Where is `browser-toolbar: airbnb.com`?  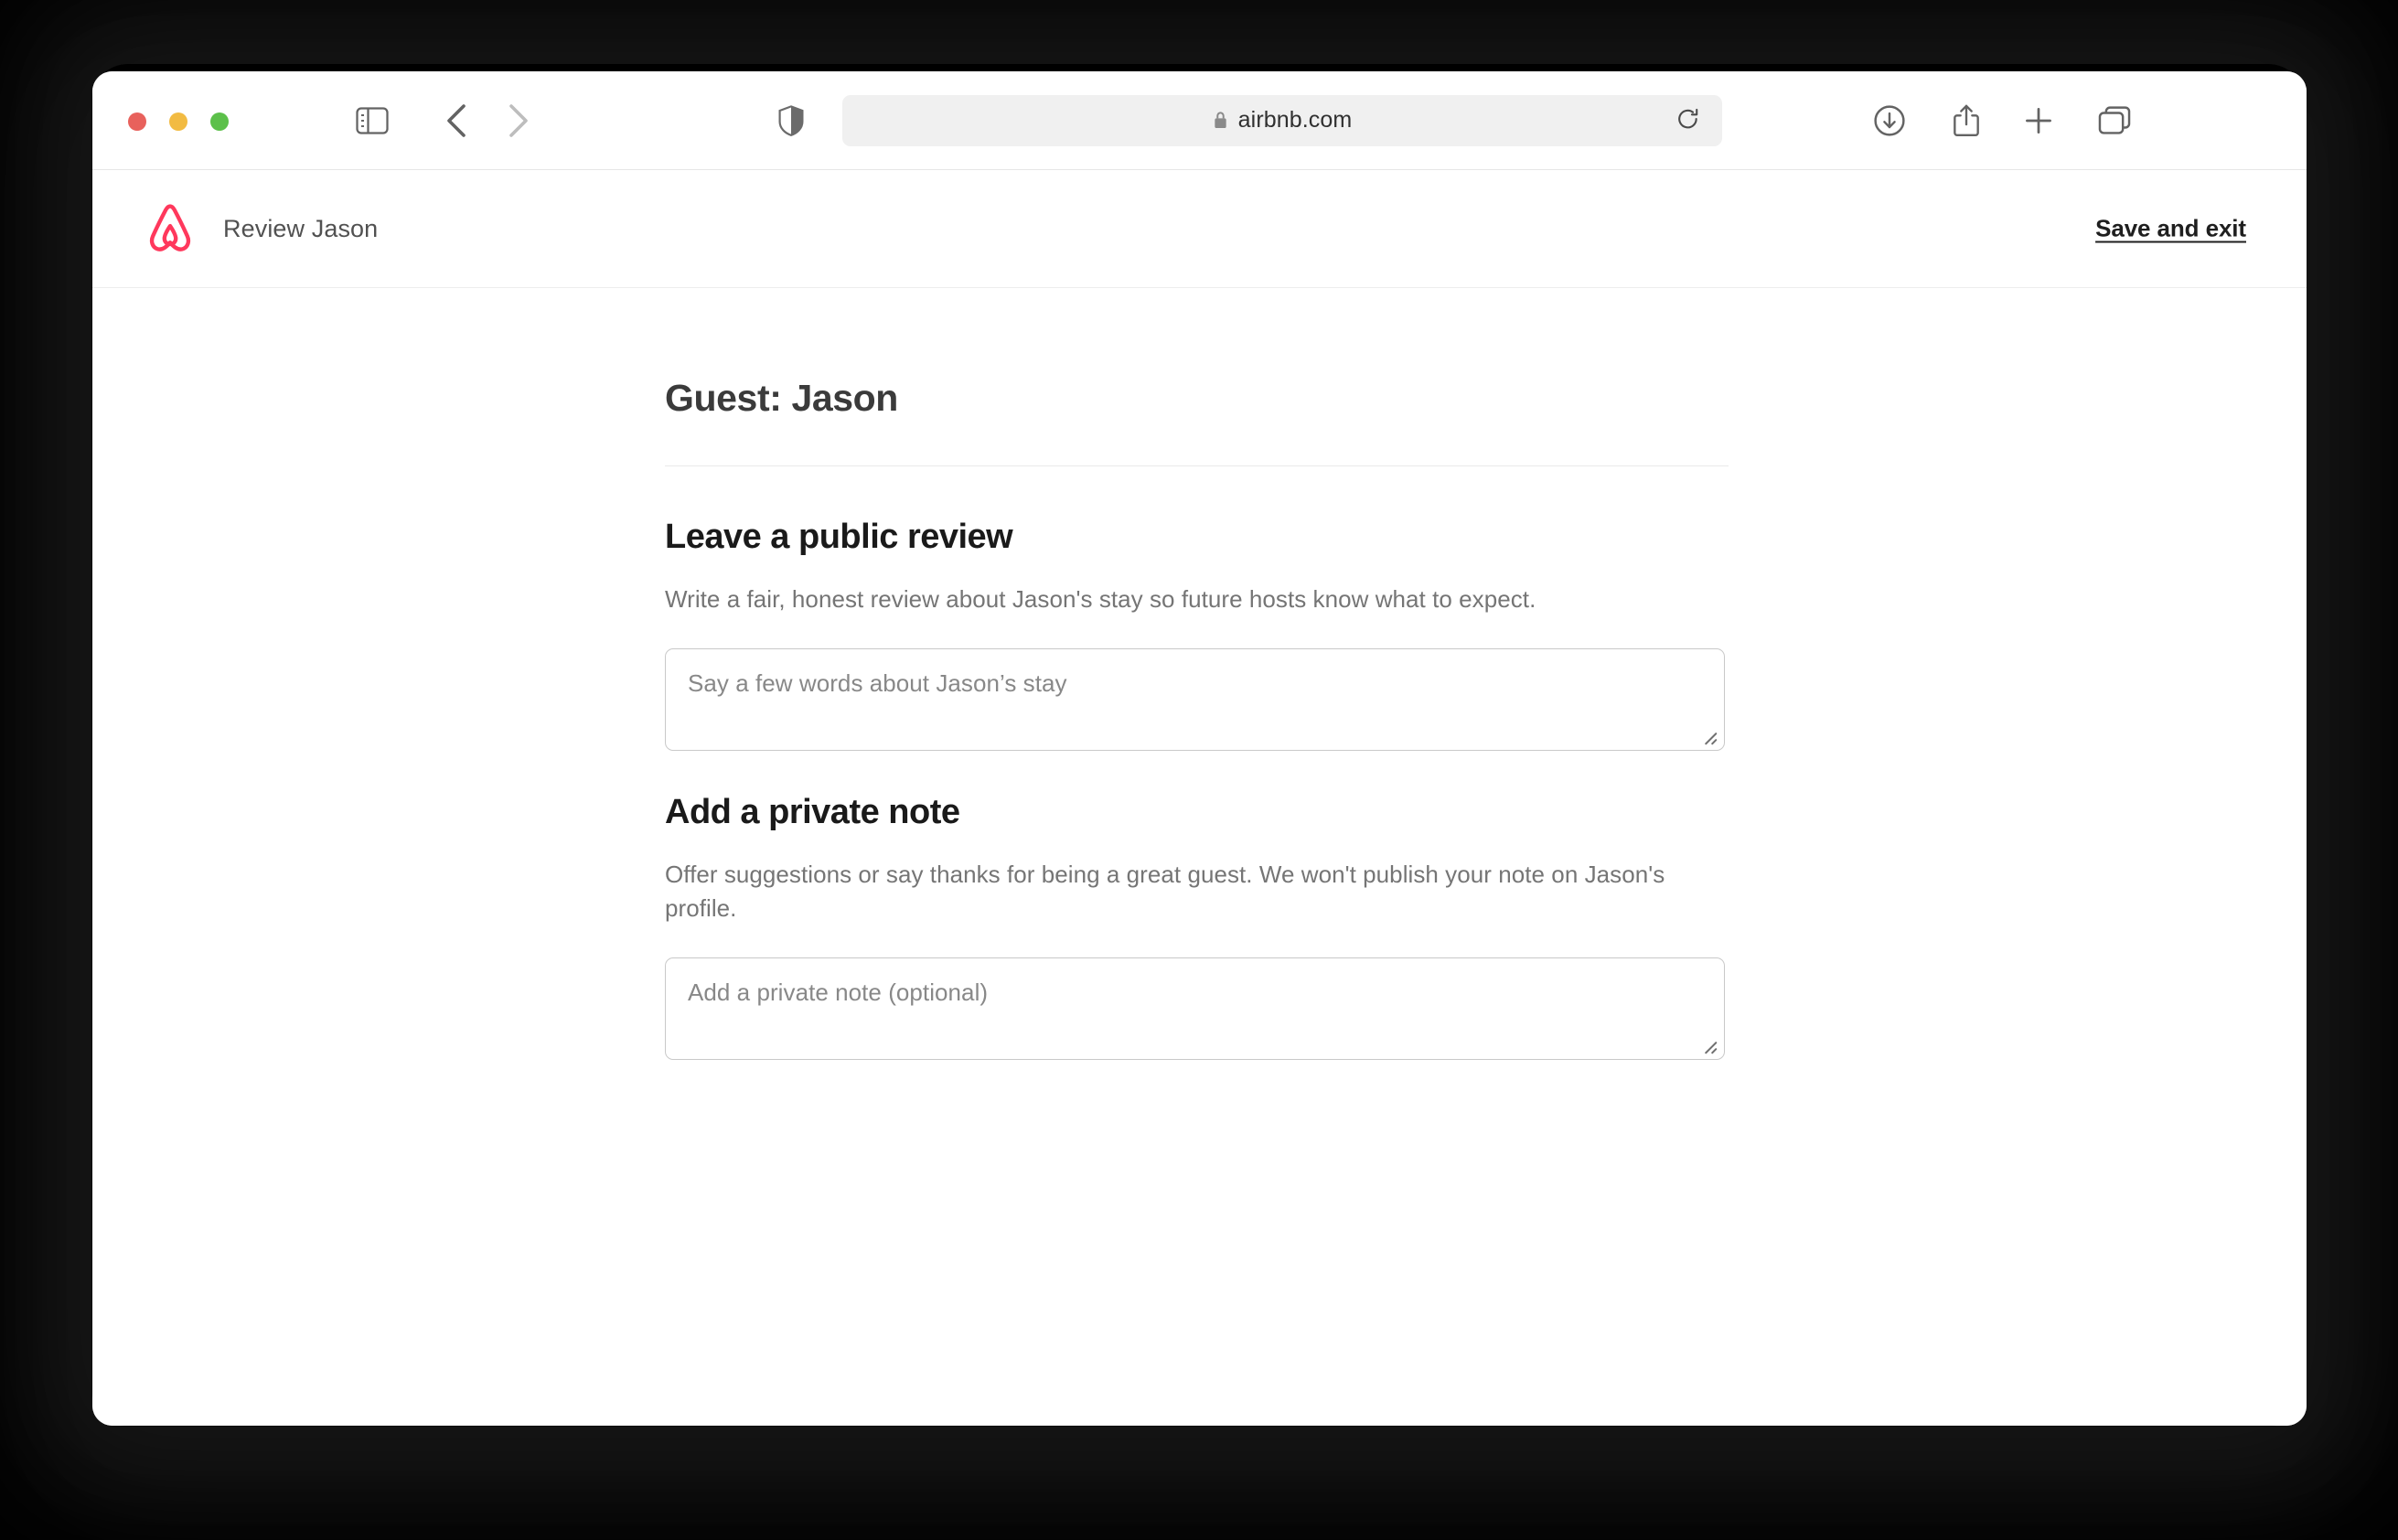 browser-toolbar: airbnb.com is located at coordinates (1200, 121).